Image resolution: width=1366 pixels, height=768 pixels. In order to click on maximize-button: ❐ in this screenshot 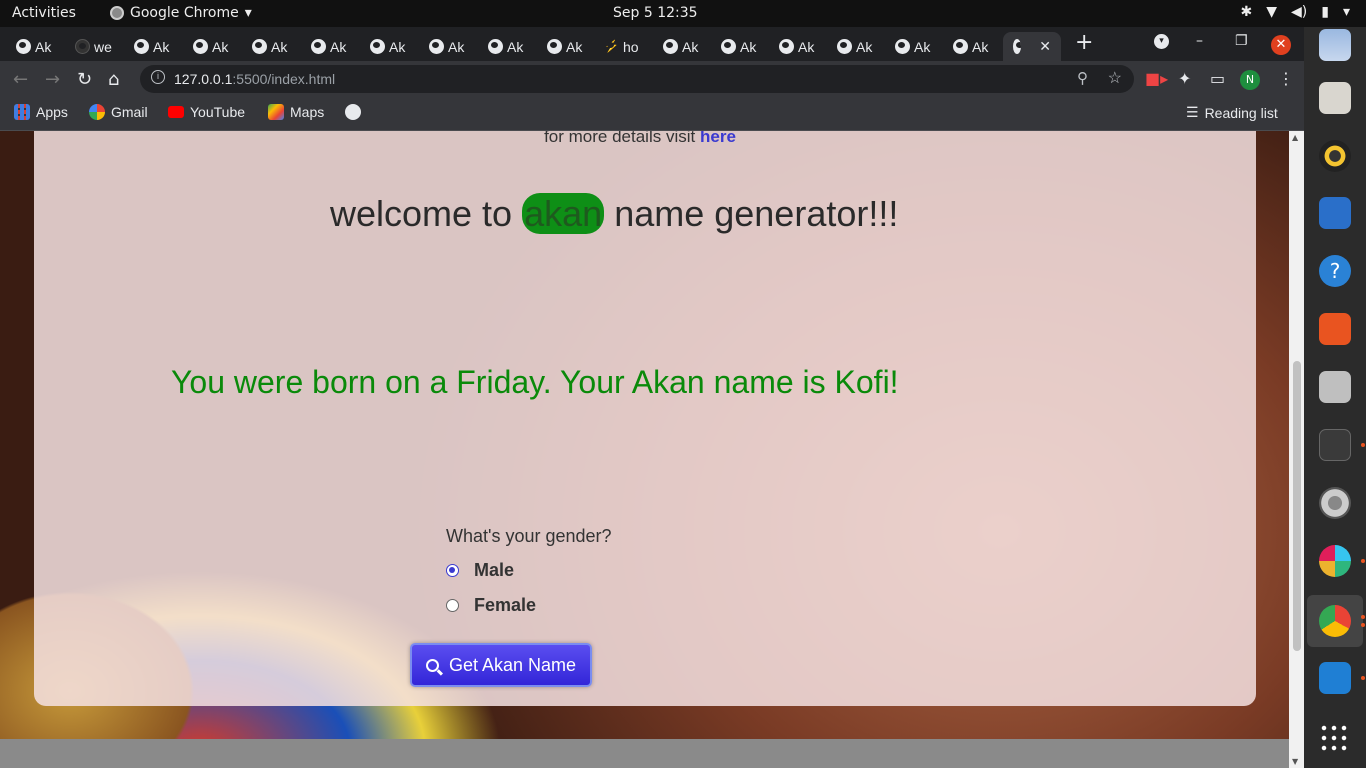, I will do `click(1241, 41)`.